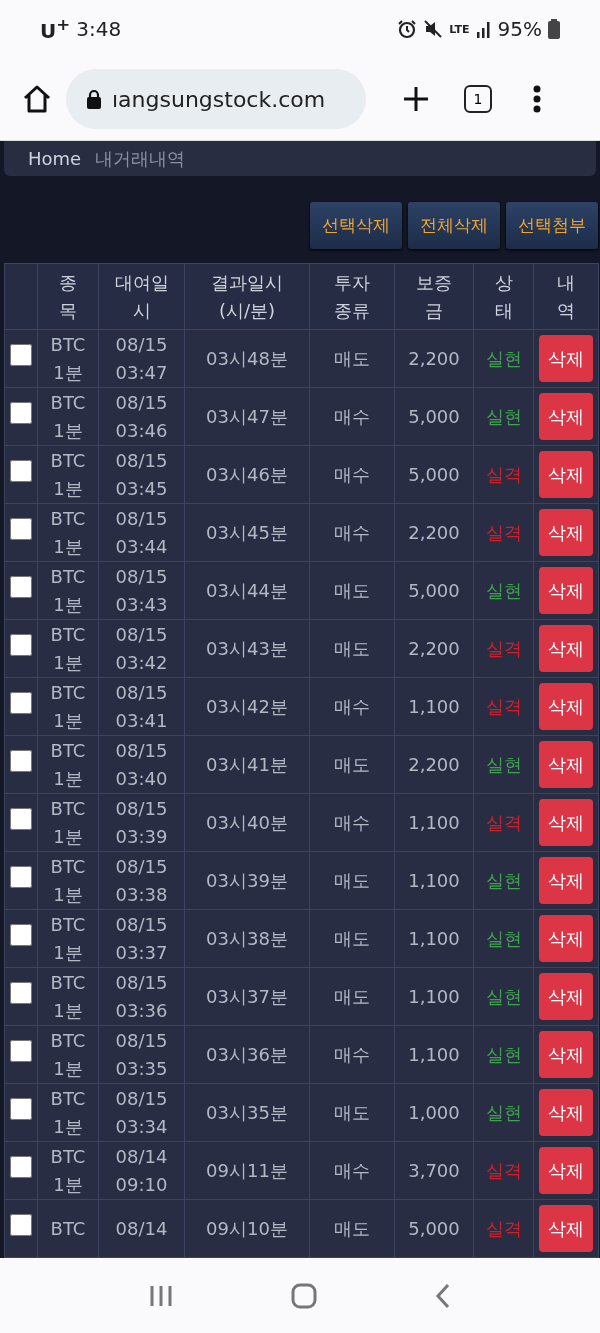 Image resolution: width=600 pixels, height=1333 pixels. What do you see at coordinates (459, 29) in the screenshot?
I see `network-type: LTE` at bounding box center [459, 29].